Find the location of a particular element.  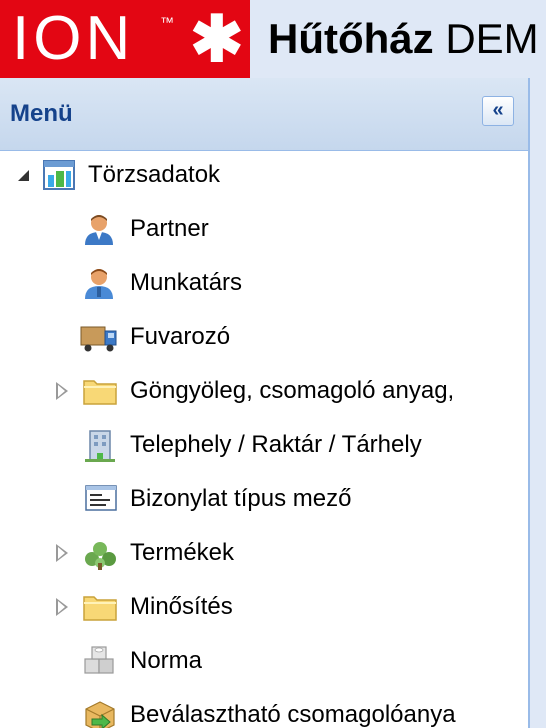

form-field-icon is located at coordinates (102, 499).